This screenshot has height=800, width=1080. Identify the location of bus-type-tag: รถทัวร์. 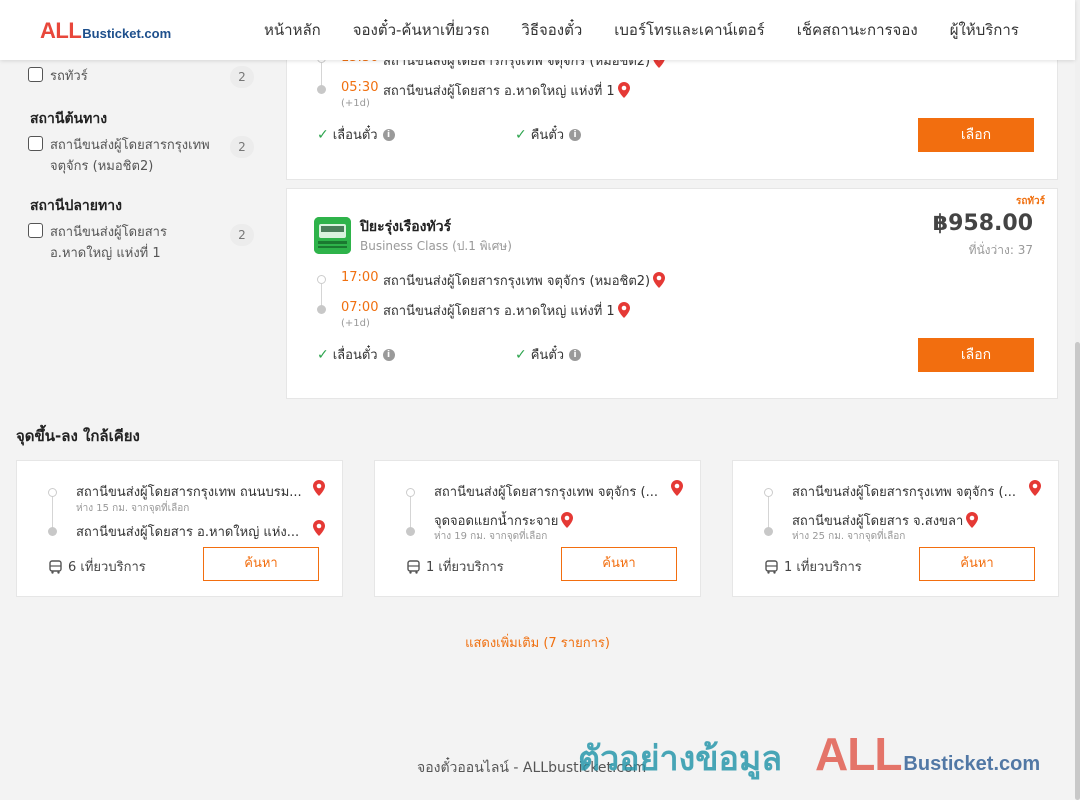
(1030, 201).